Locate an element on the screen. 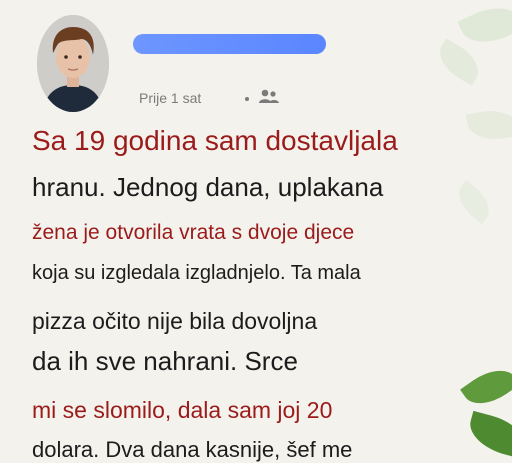  post-text-line: mi se slomilo, dala sam joj 20 is located at coordinates (182, 410).